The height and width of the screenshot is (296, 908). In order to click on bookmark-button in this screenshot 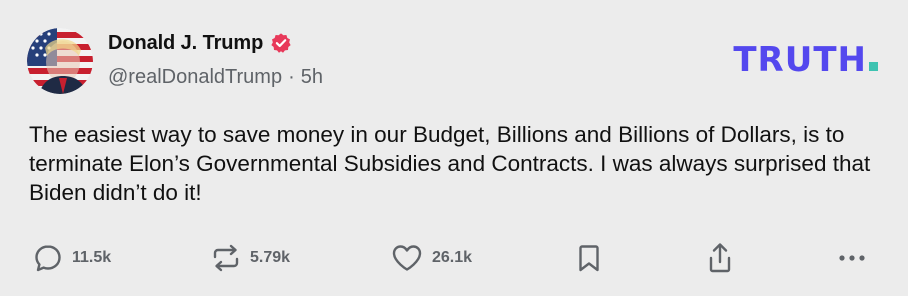, I will do `click(589, 258)`.